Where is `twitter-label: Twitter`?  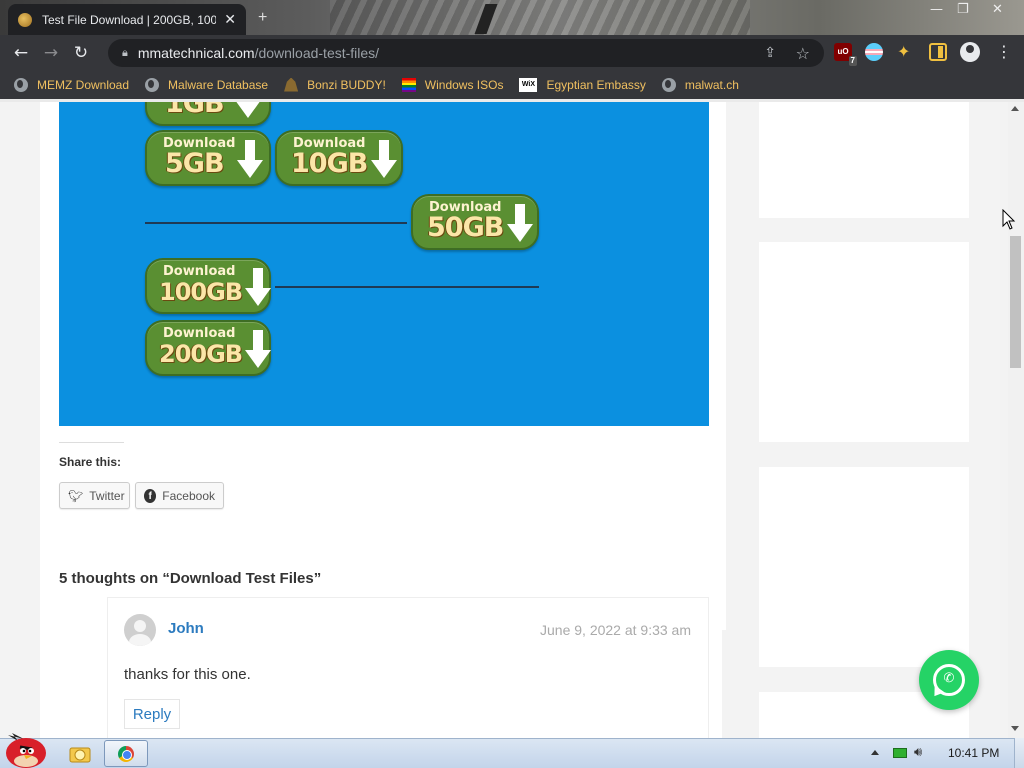
twitter-label: Twitter is located at coordinates (107, 495).